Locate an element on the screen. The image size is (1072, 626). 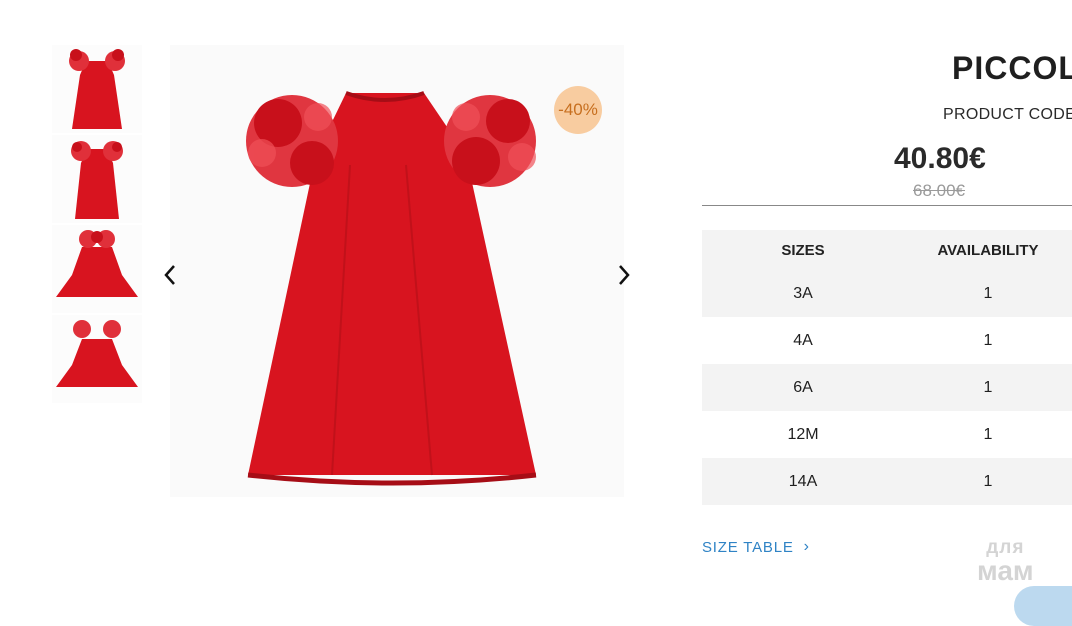
chevron-right-icon: › is located at coordinates (806, 546).